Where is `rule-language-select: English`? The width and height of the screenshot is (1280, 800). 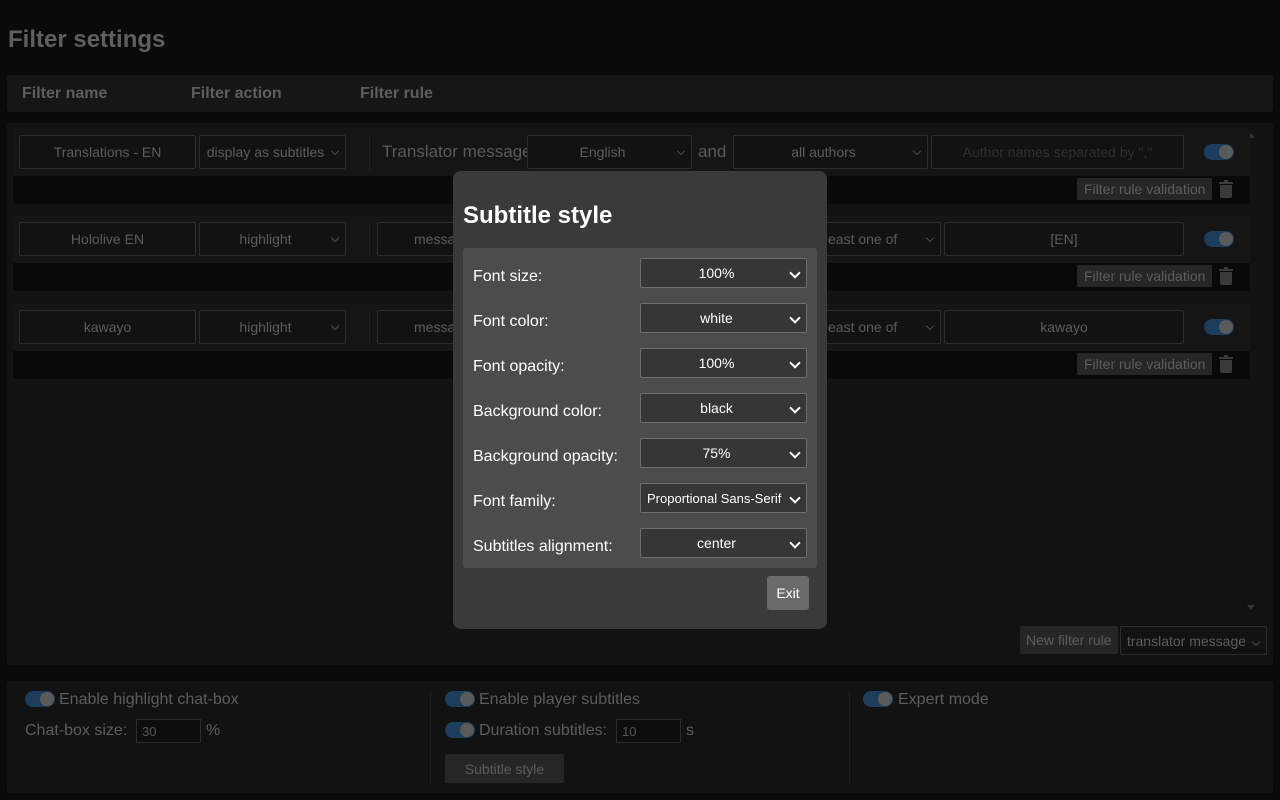
rule-language-select: English is located at coordinates (609, 152).